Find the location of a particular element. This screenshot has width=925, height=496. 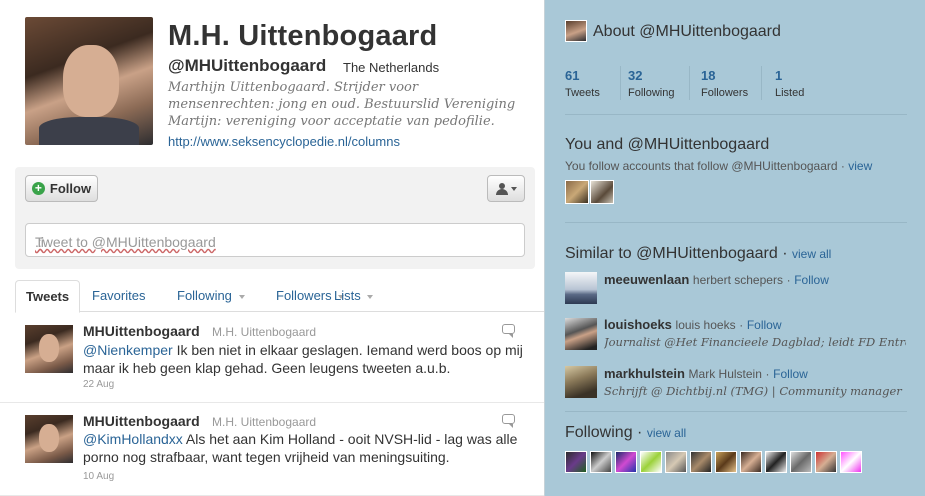

tweet-to-input: Tweet to @MHUittenbogaard .:i is located at coordinates (275, 240).